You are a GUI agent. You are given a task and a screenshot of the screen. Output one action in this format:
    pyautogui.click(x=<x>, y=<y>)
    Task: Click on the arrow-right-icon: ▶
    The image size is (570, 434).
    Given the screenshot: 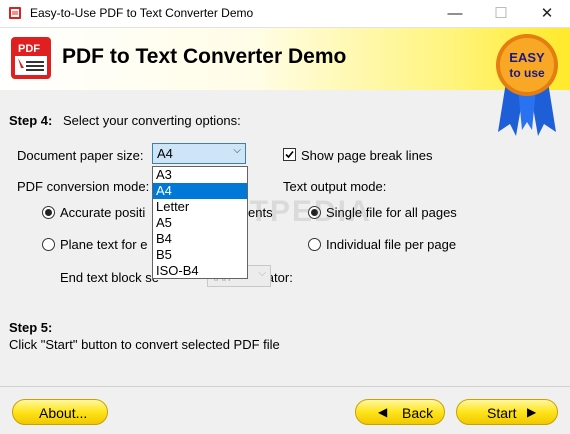 What is the action you would take?
    pyautogui.click(x=532, y=412)
    